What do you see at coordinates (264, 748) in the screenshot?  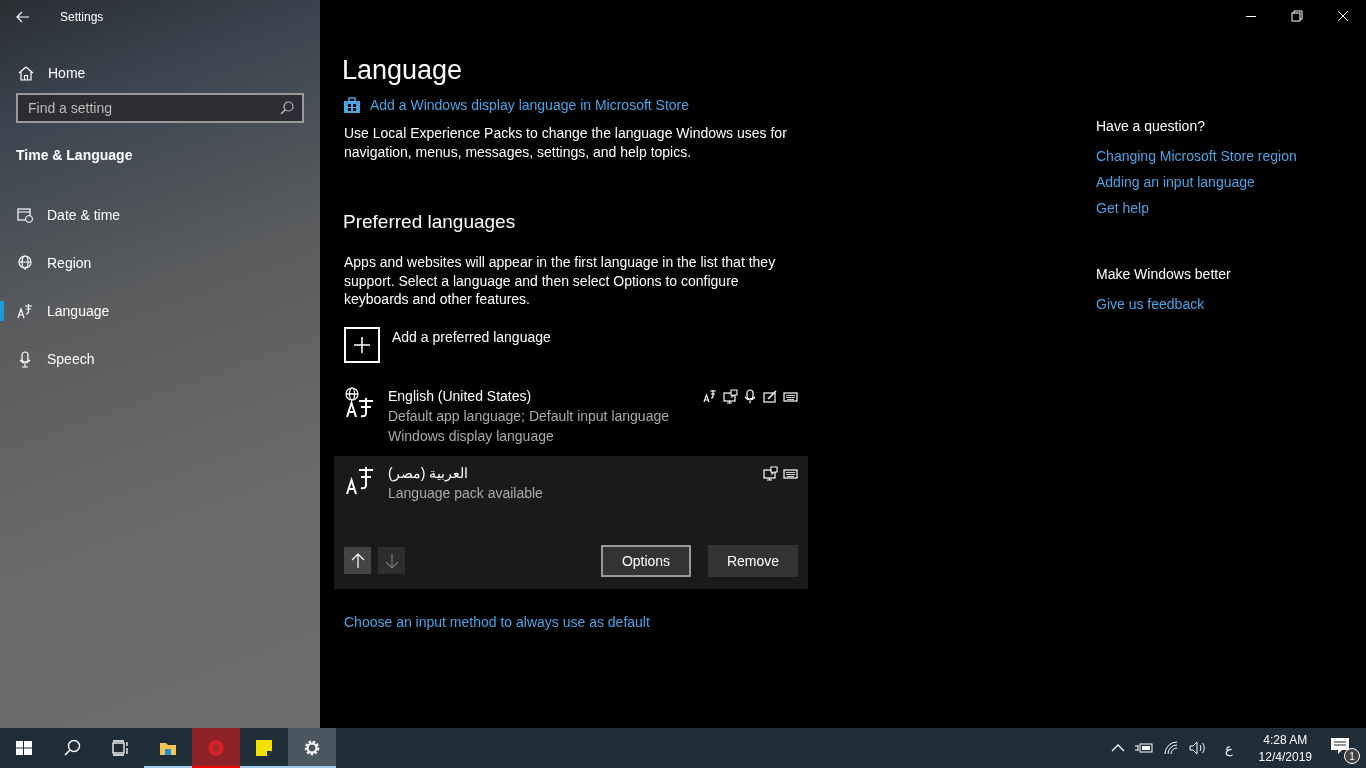 I see `sticky-note-icon` at bounding box center [264, 748].